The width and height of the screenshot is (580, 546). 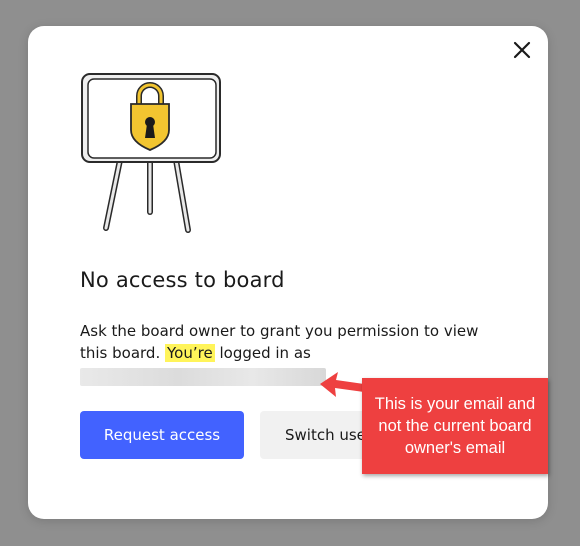 I want to click on dialog-title: No access to board, so click(x=182, y=280).